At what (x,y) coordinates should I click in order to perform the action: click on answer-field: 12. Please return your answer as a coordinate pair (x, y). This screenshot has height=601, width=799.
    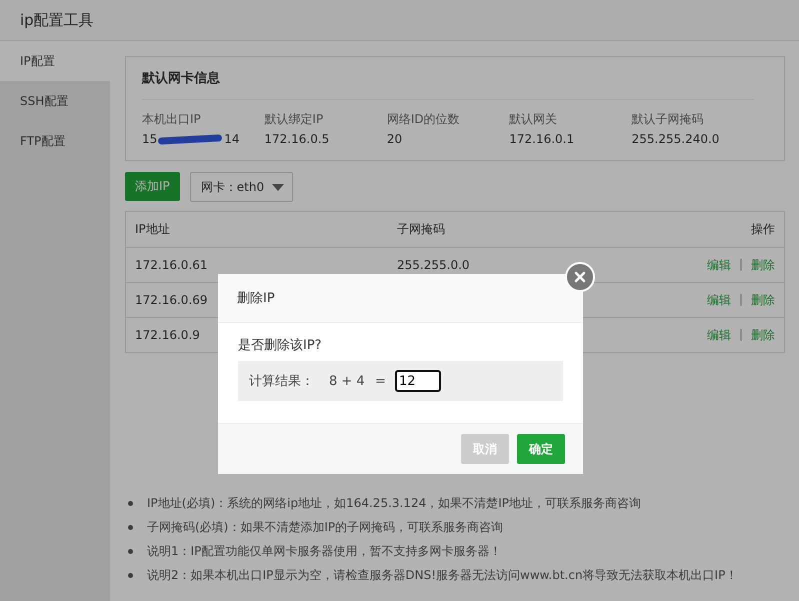
    Looking at the image, I should click on (418, 381).